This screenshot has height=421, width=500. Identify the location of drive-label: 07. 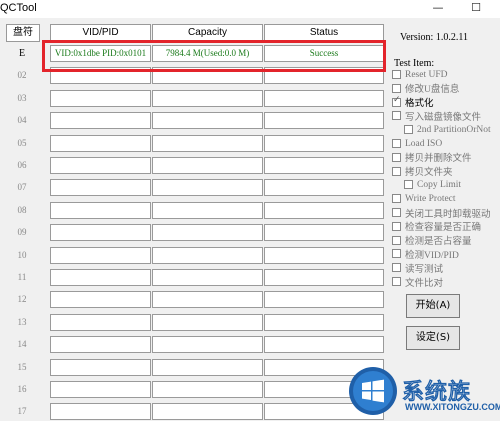
(22, 187).